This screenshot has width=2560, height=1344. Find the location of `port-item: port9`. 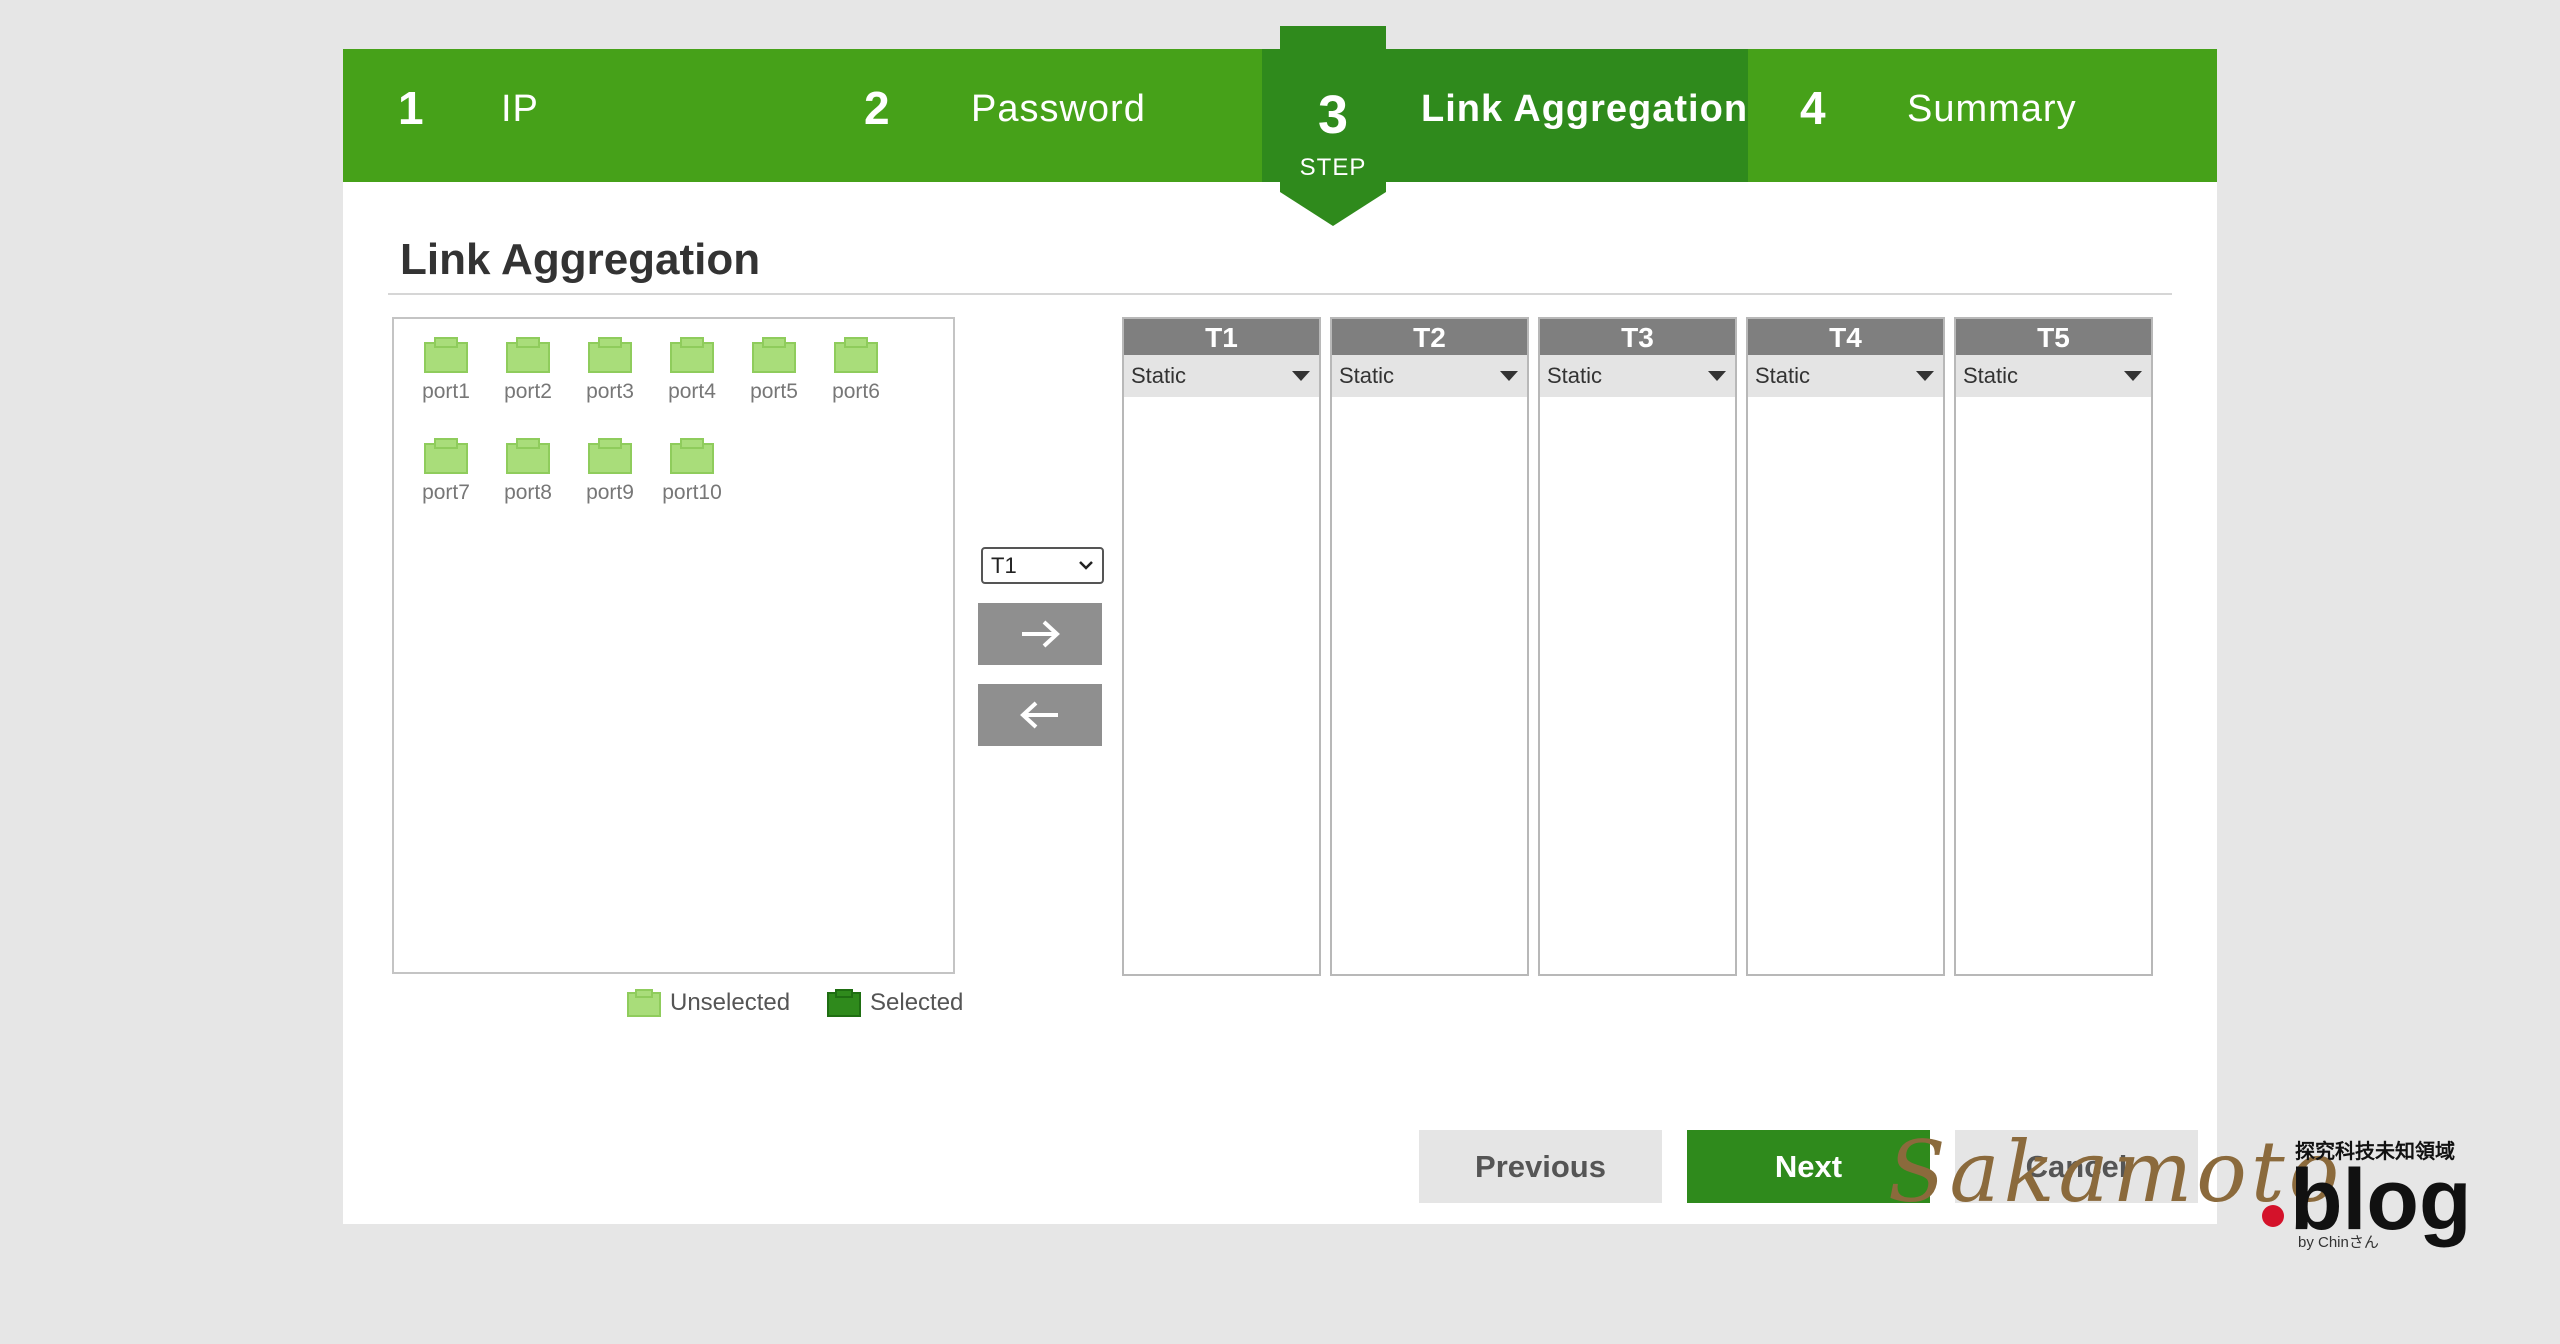

port-item: port9 is located at coordinates (610, 468).